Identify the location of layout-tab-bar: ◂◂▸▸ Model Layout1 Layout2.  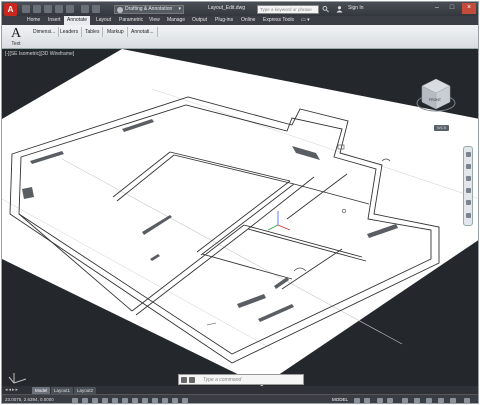
(240, 390).